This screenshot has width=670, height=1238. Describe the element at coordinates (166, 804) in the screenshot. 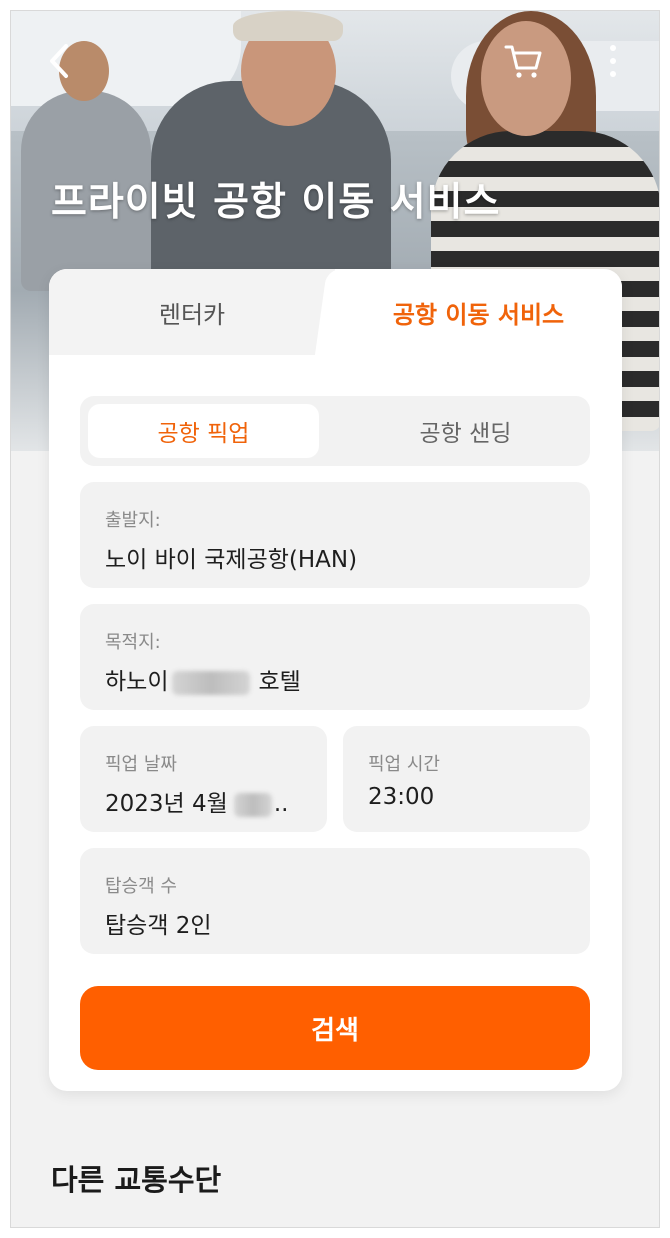

I see `pickup-date-value-prefix: 2023년 4월` at that location.